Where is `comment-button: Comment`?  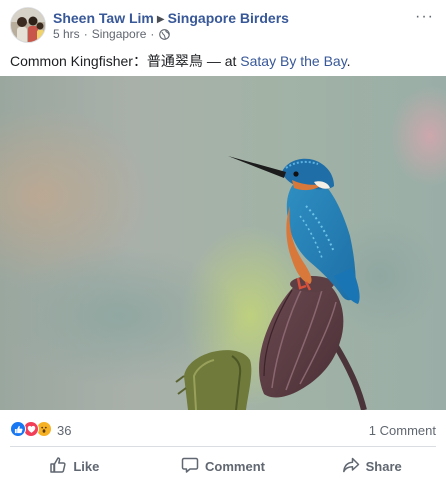
comment-button: Comment is located at coordinates (223, 466).